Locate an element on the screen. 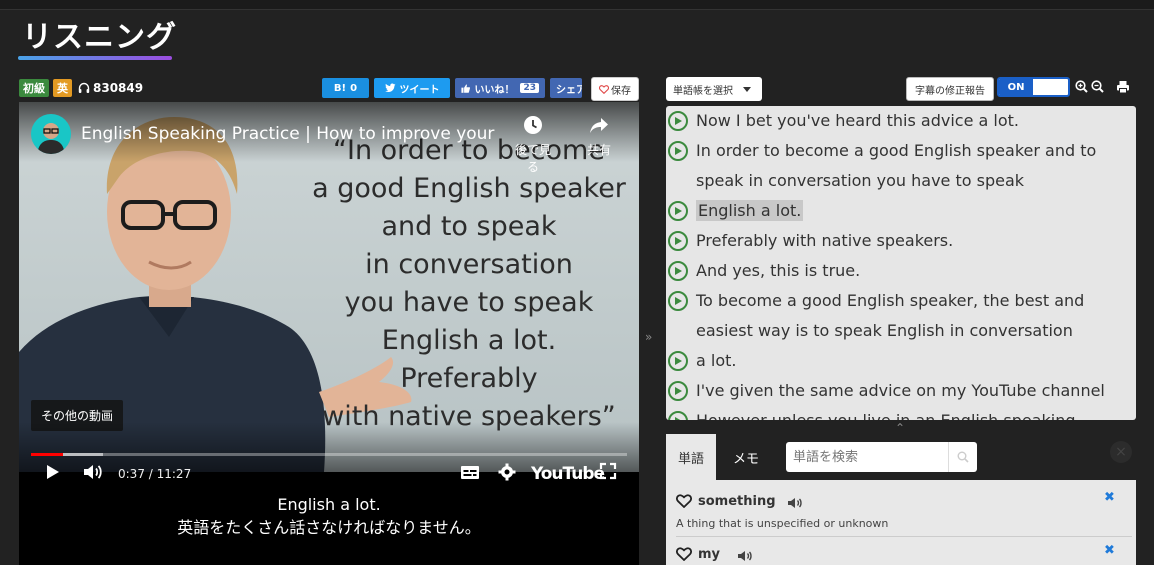  video-controls: 0:37 / 11:27 YouTube is located at coordinates (329, 474).